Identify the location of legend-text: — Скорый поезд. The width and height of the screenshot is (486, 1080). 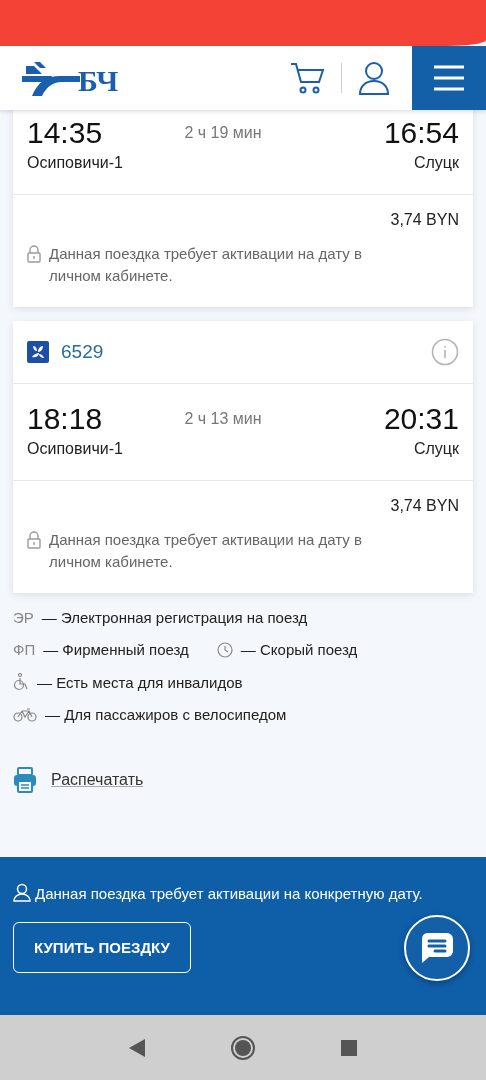
(299, 649).